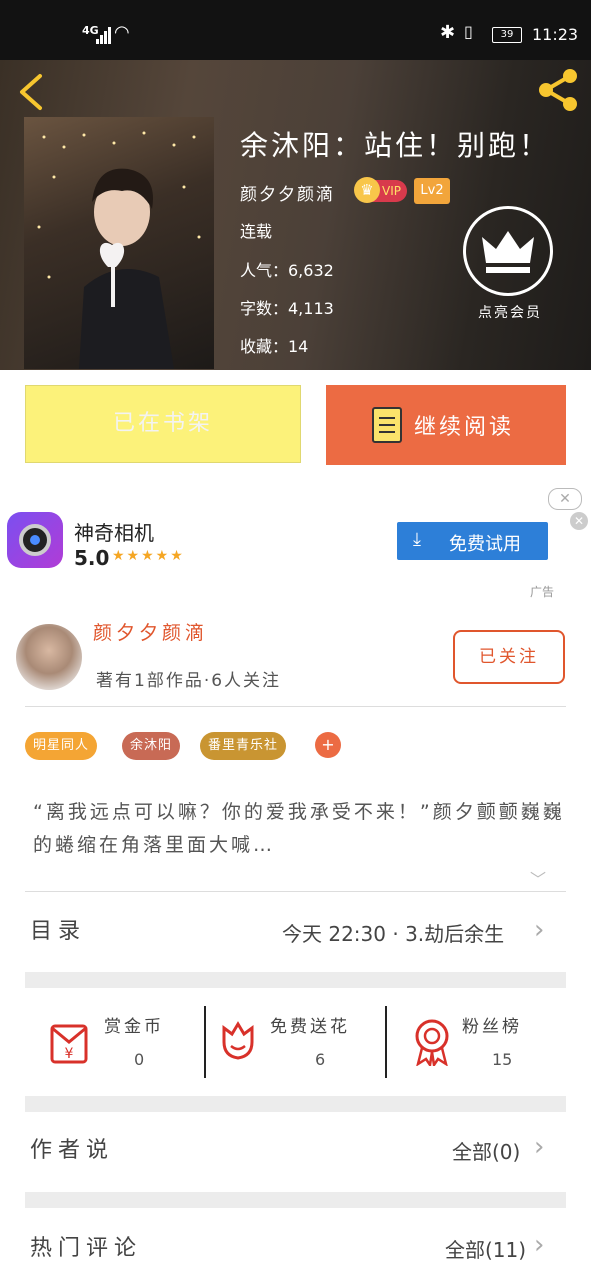 The image size is (591, 1280). Describe the element at coordinates (391, 191) in the screenshot. I see `vip-label: VIP` at that location.